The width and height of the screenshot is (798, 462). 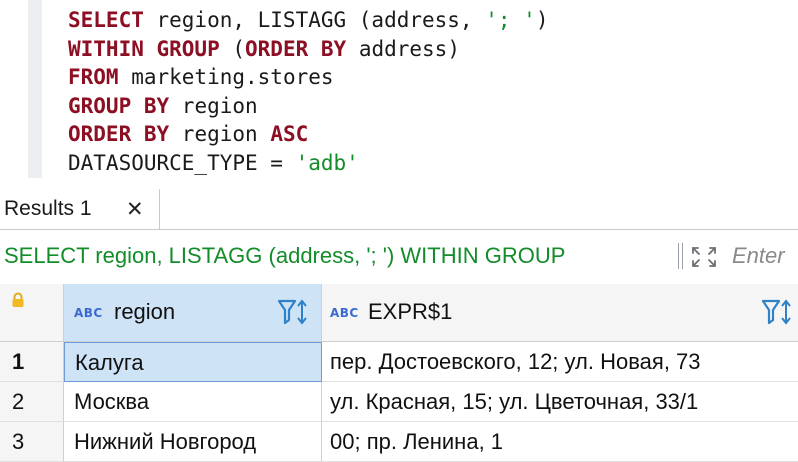 I want to click on code-line: GROUP BY region, so click(x=308, y=106).